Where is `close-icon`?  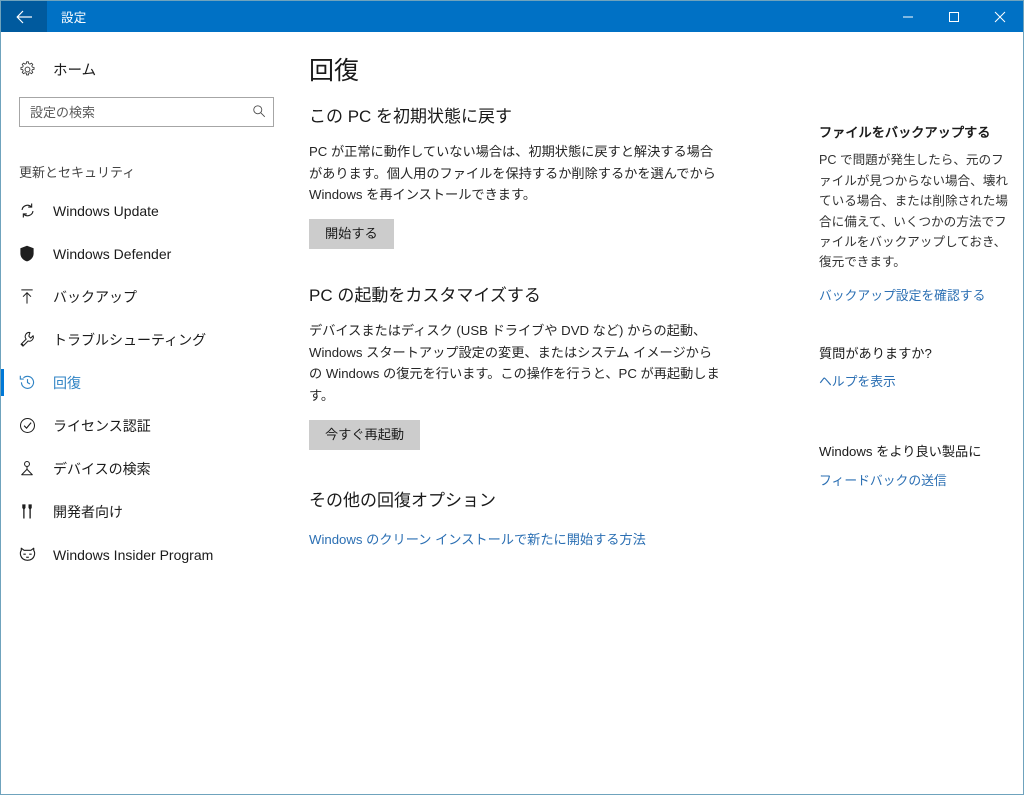
close-icon is located at coordinates (1000, 17).